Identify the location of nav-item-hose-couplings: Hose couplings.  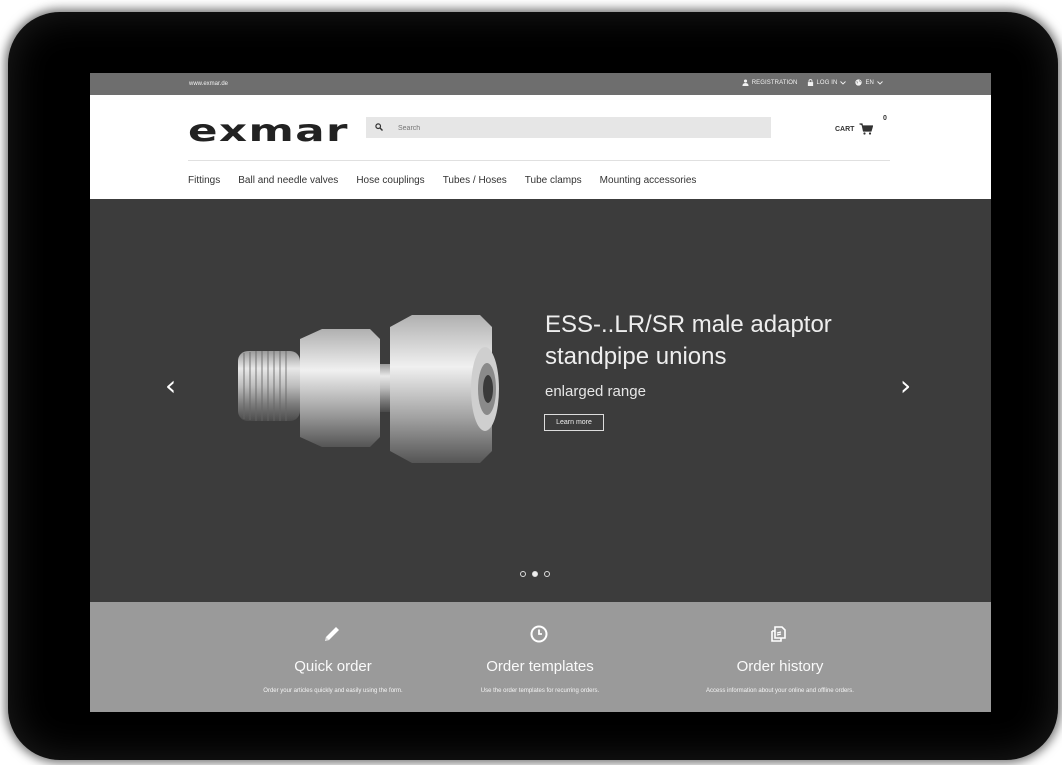
(390, 180).